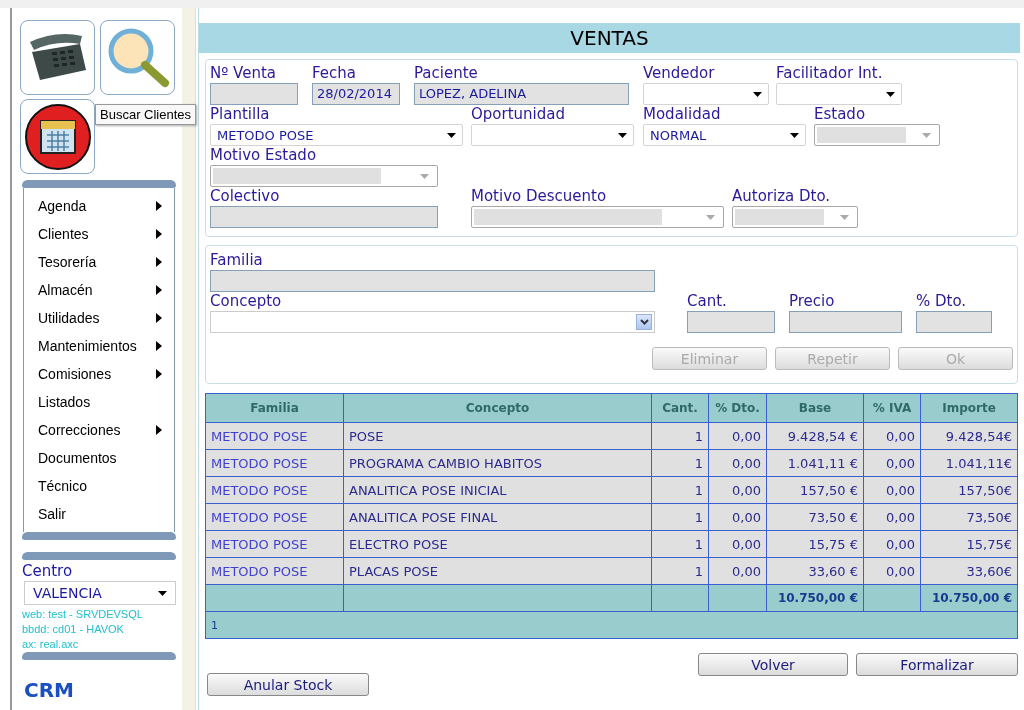 The height and width of the screenshot is (710, 1024). What do you see at coordinates (99, 514) in the screenshot?
I see `menu-item: Salir` at bounding box center [99, 514].